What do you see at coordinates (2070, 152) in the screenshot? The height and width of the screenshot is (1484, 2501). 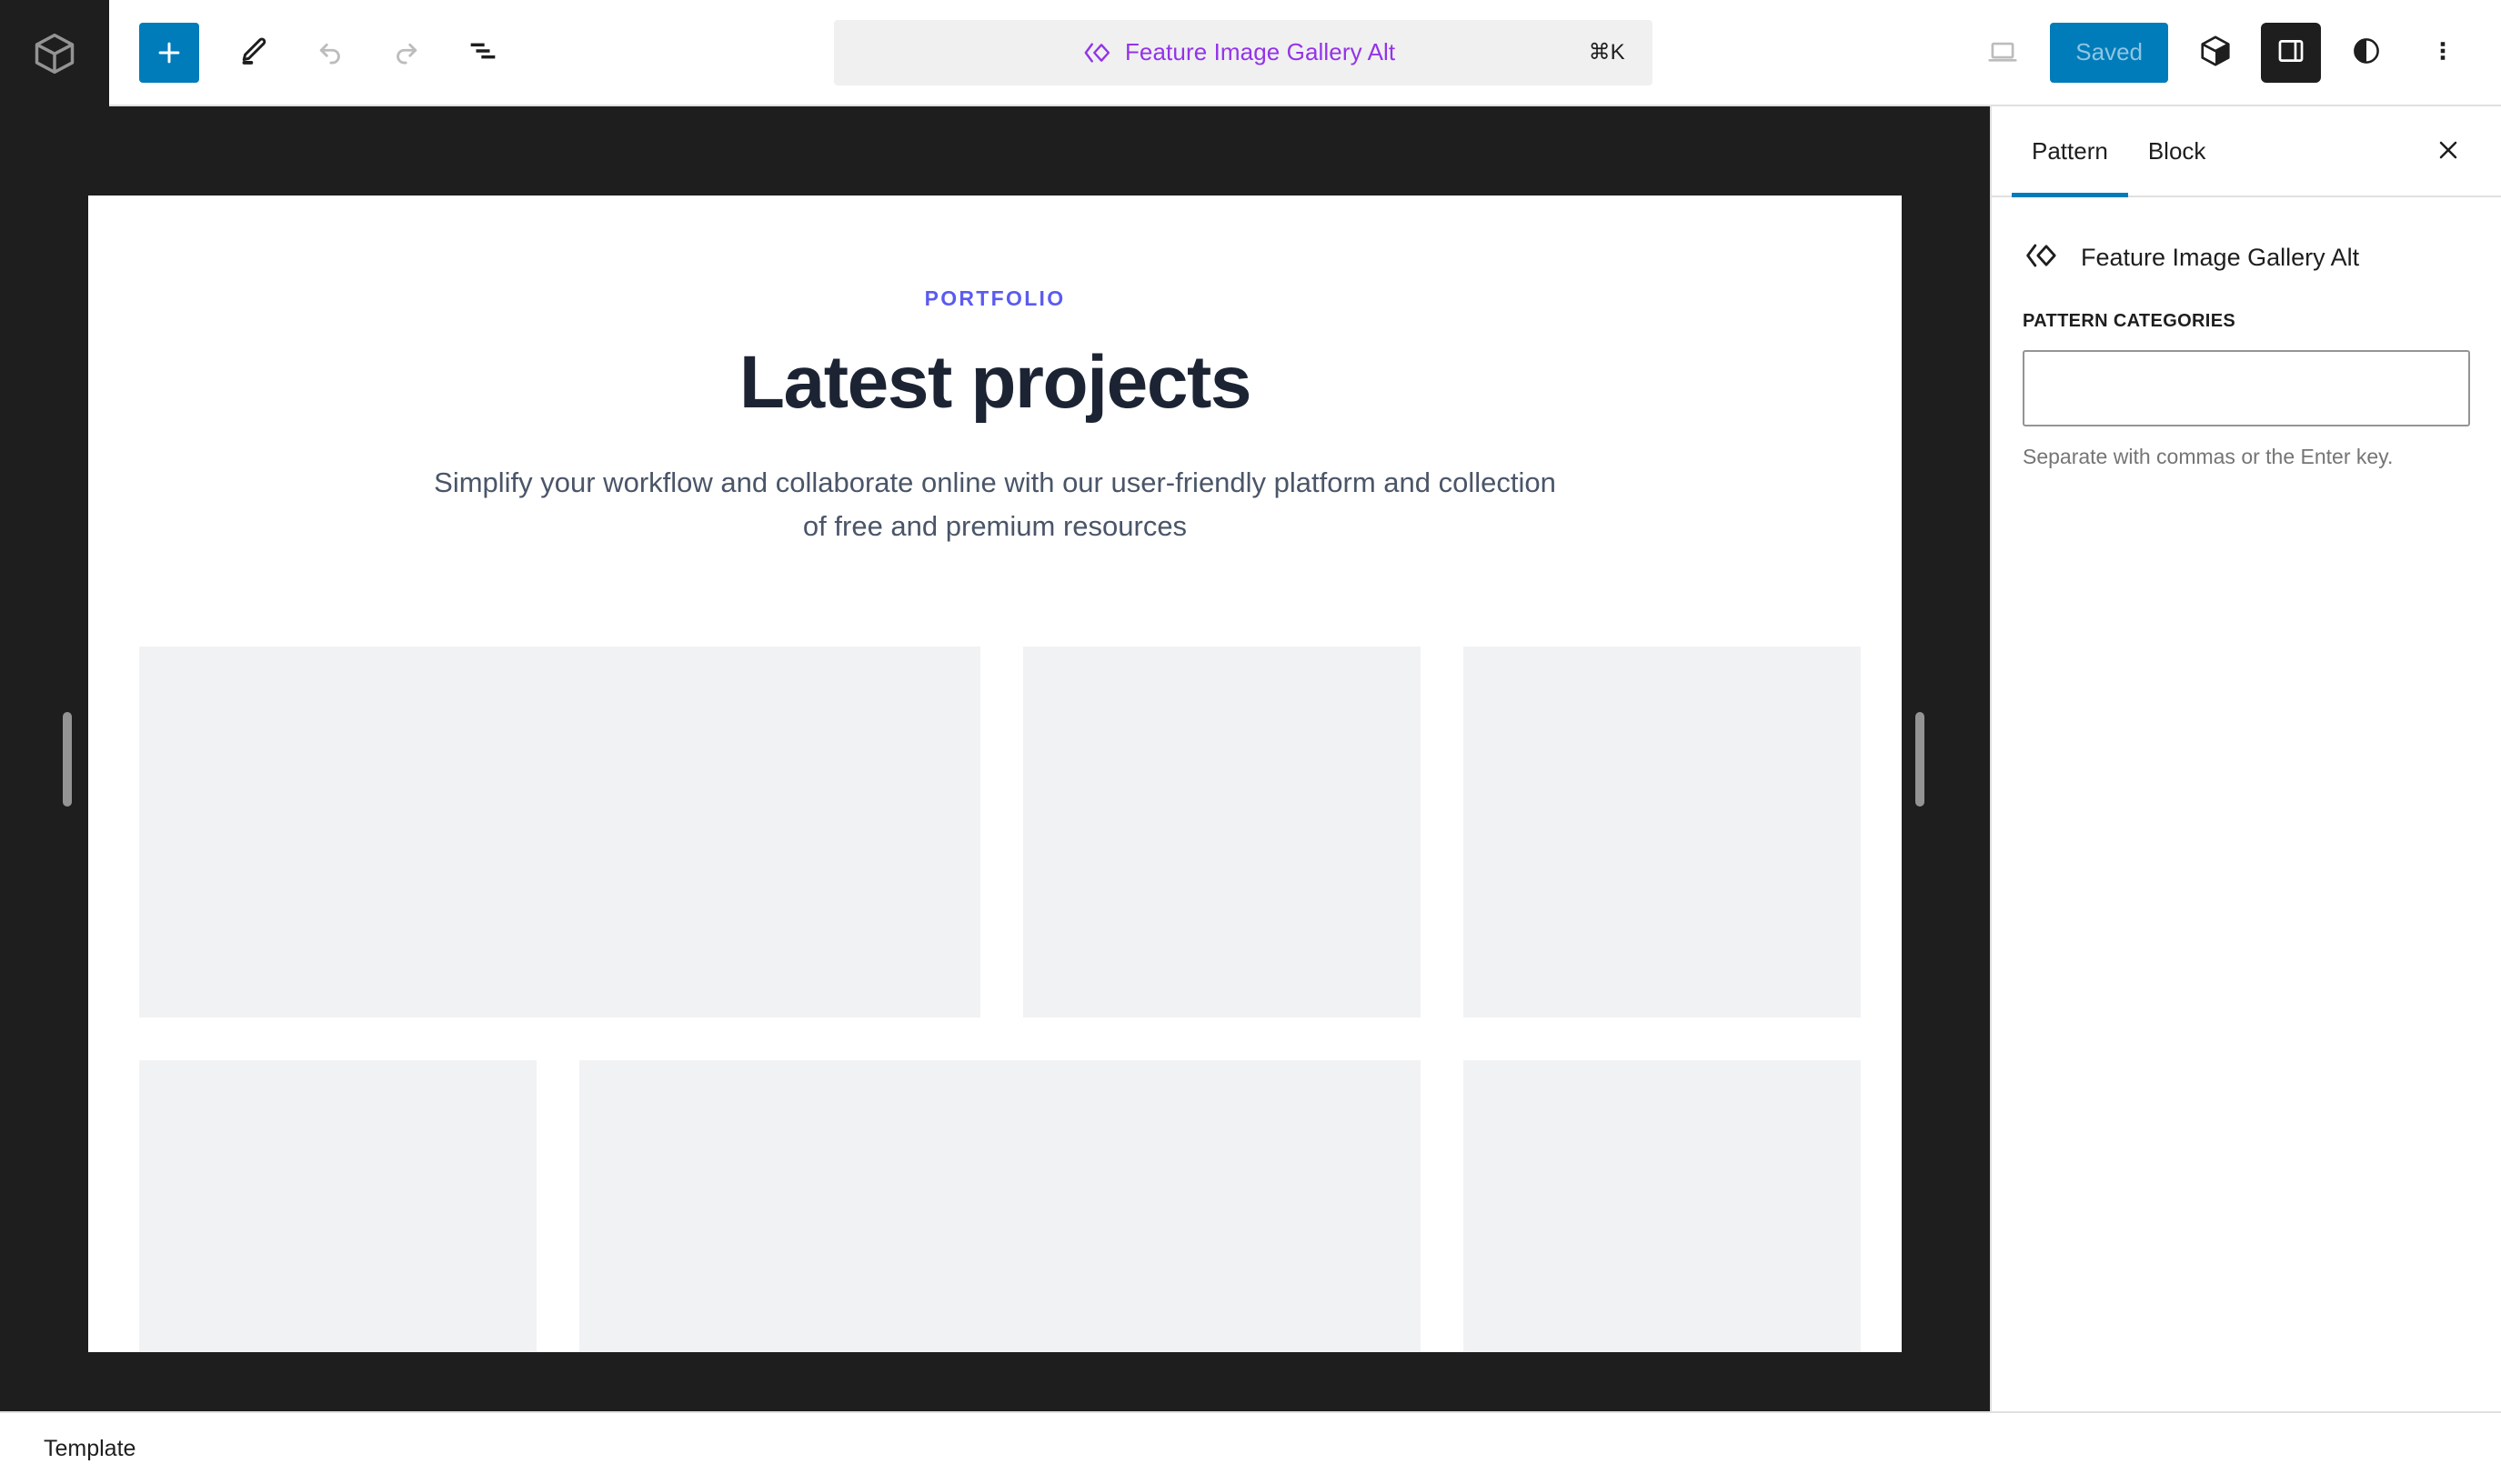 I see `tab-pattern: Pattern` at bounding box center [2070, 152].